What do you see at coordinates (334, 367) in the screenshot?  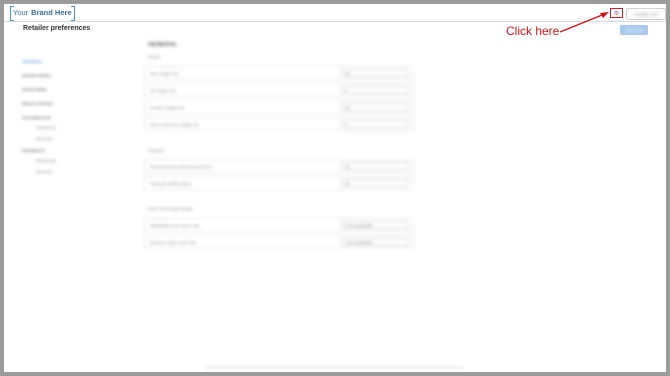 I see `footer` at bounding box center [334, 367].